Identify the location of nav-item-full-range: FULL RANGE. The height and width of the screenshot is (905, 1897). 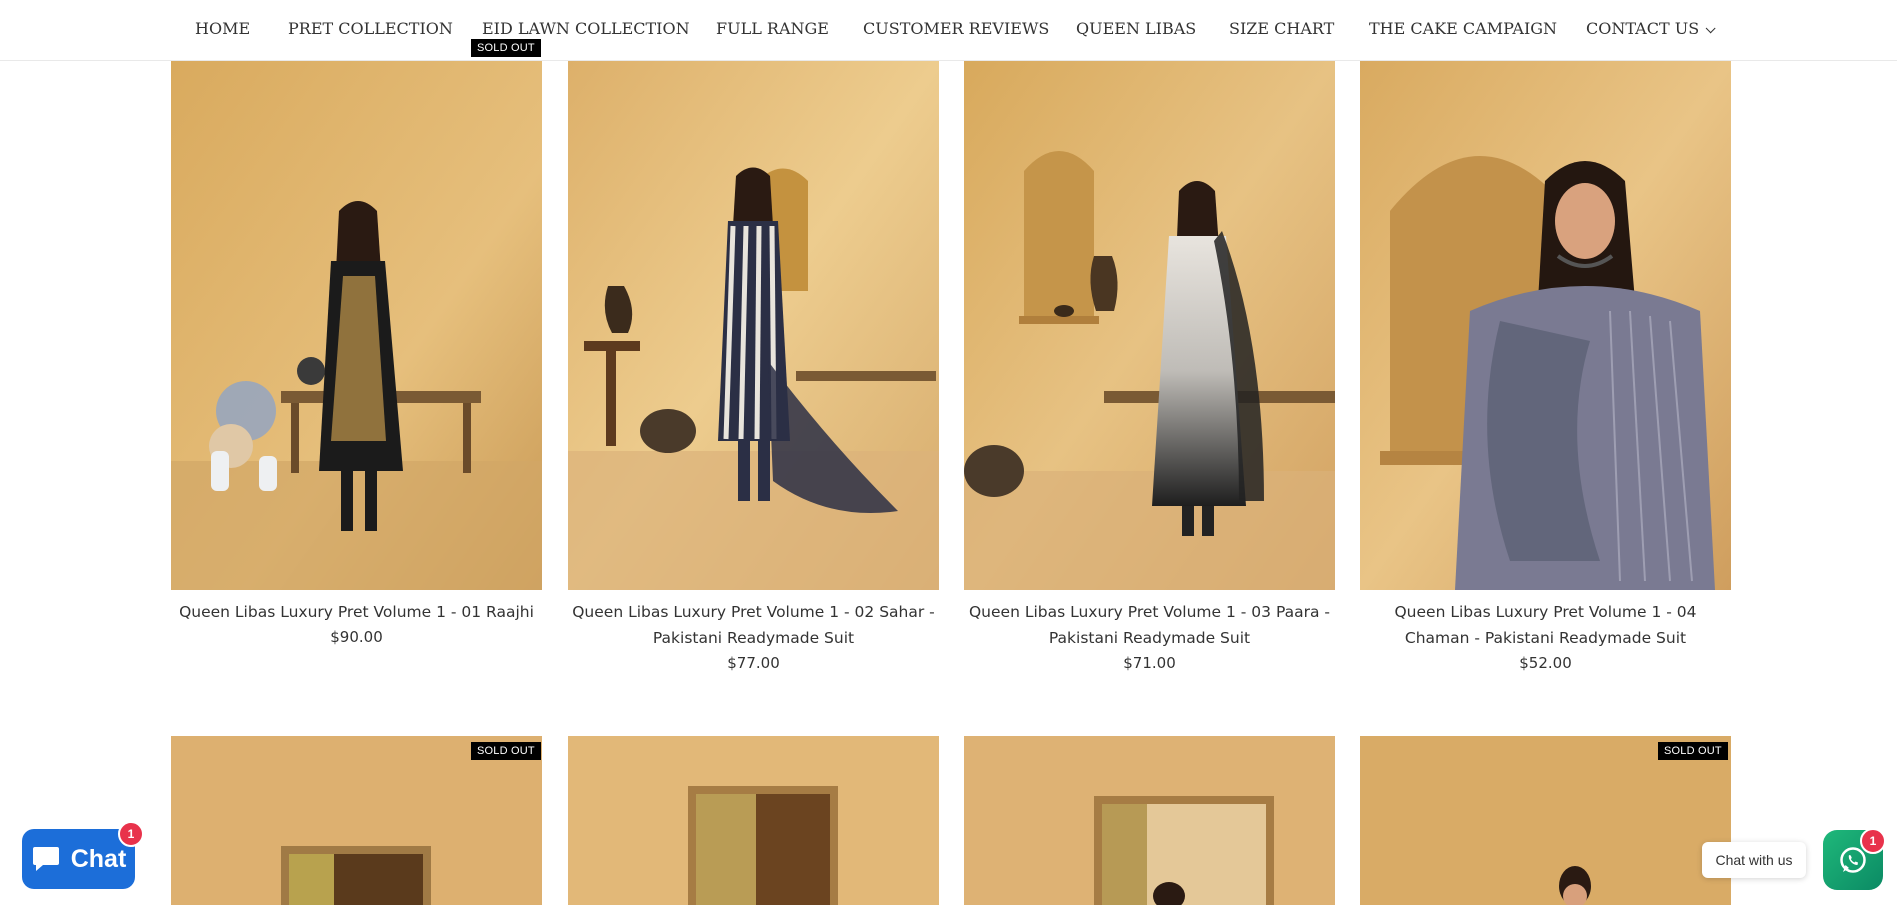
(772, 28).